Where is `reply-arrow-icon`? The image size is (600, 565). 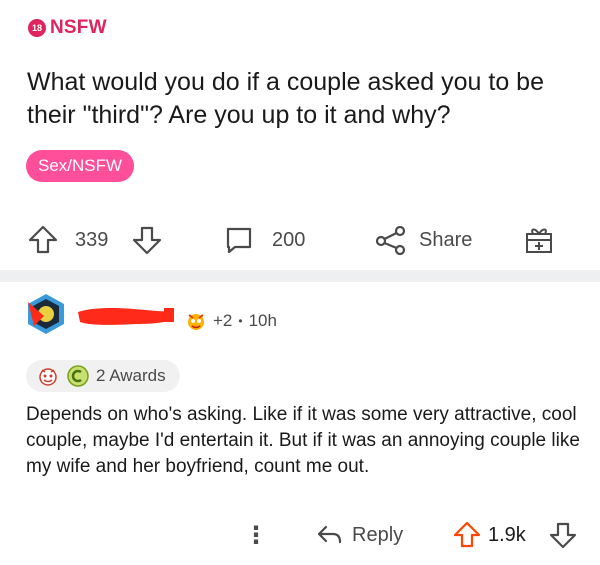 reply-arrow-icon is located at coordinates (329, 534).